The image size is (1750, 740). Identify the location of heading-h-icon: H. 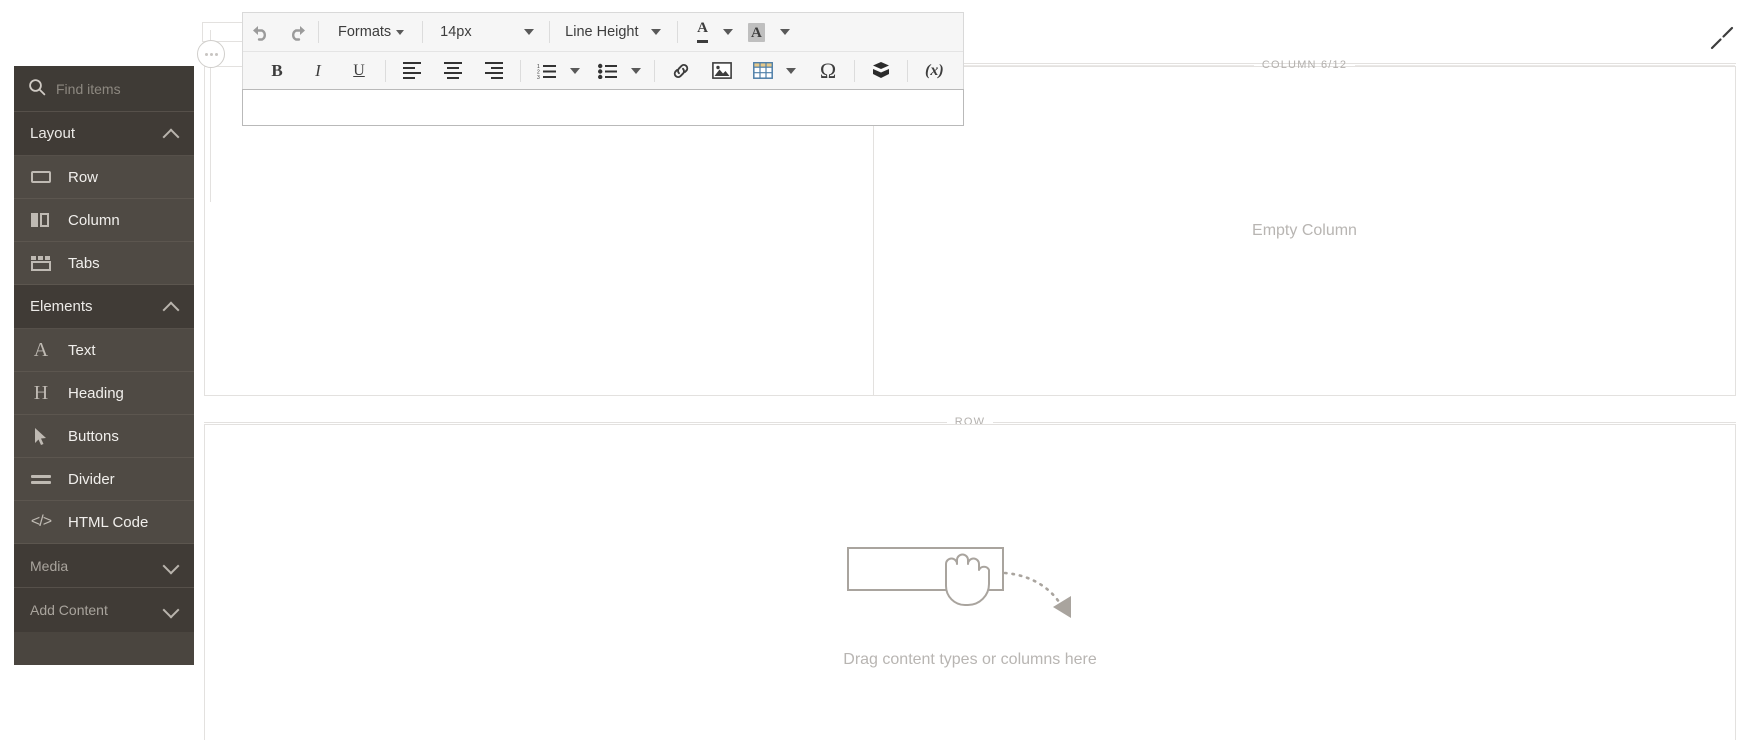
(41, 393).